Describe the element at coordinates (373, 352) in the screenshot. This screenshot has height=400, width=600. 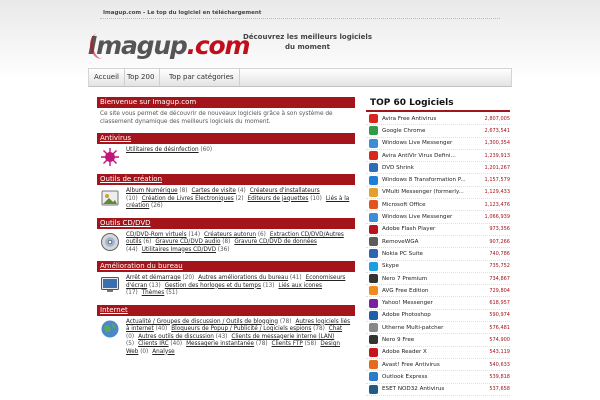
I see `reader-icon` at that location.